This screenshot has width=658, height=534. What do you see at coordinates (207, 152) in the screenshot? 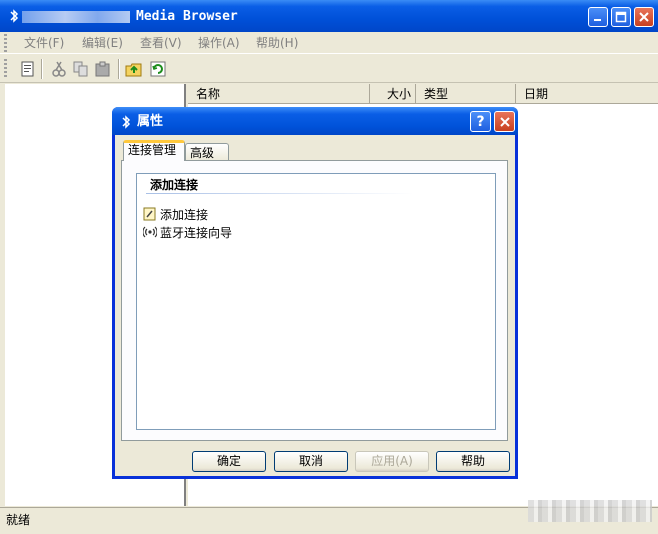
I see `tab-advanced: 高级` at bounding box center [207, 152].